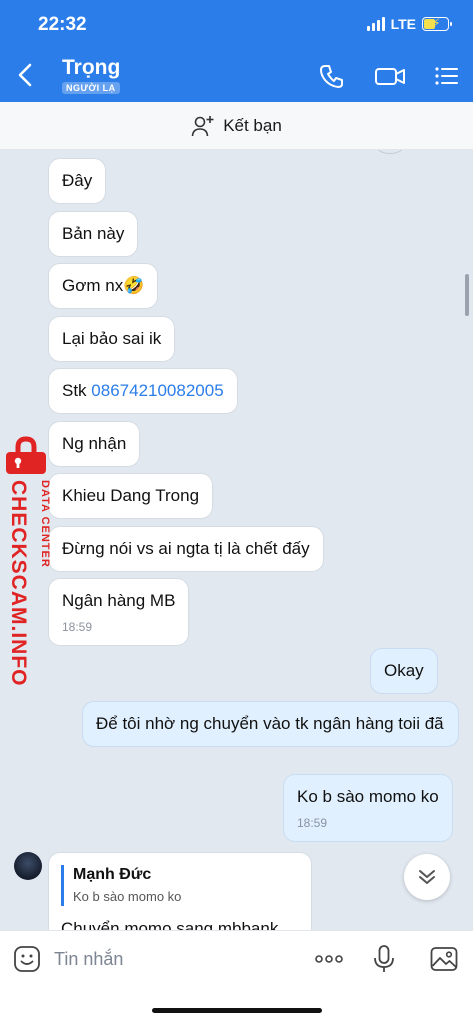  What do you see at coordinates (77, 390) in the screenshot?
I see `message-text: Stk` at bounding box center [77, 390].